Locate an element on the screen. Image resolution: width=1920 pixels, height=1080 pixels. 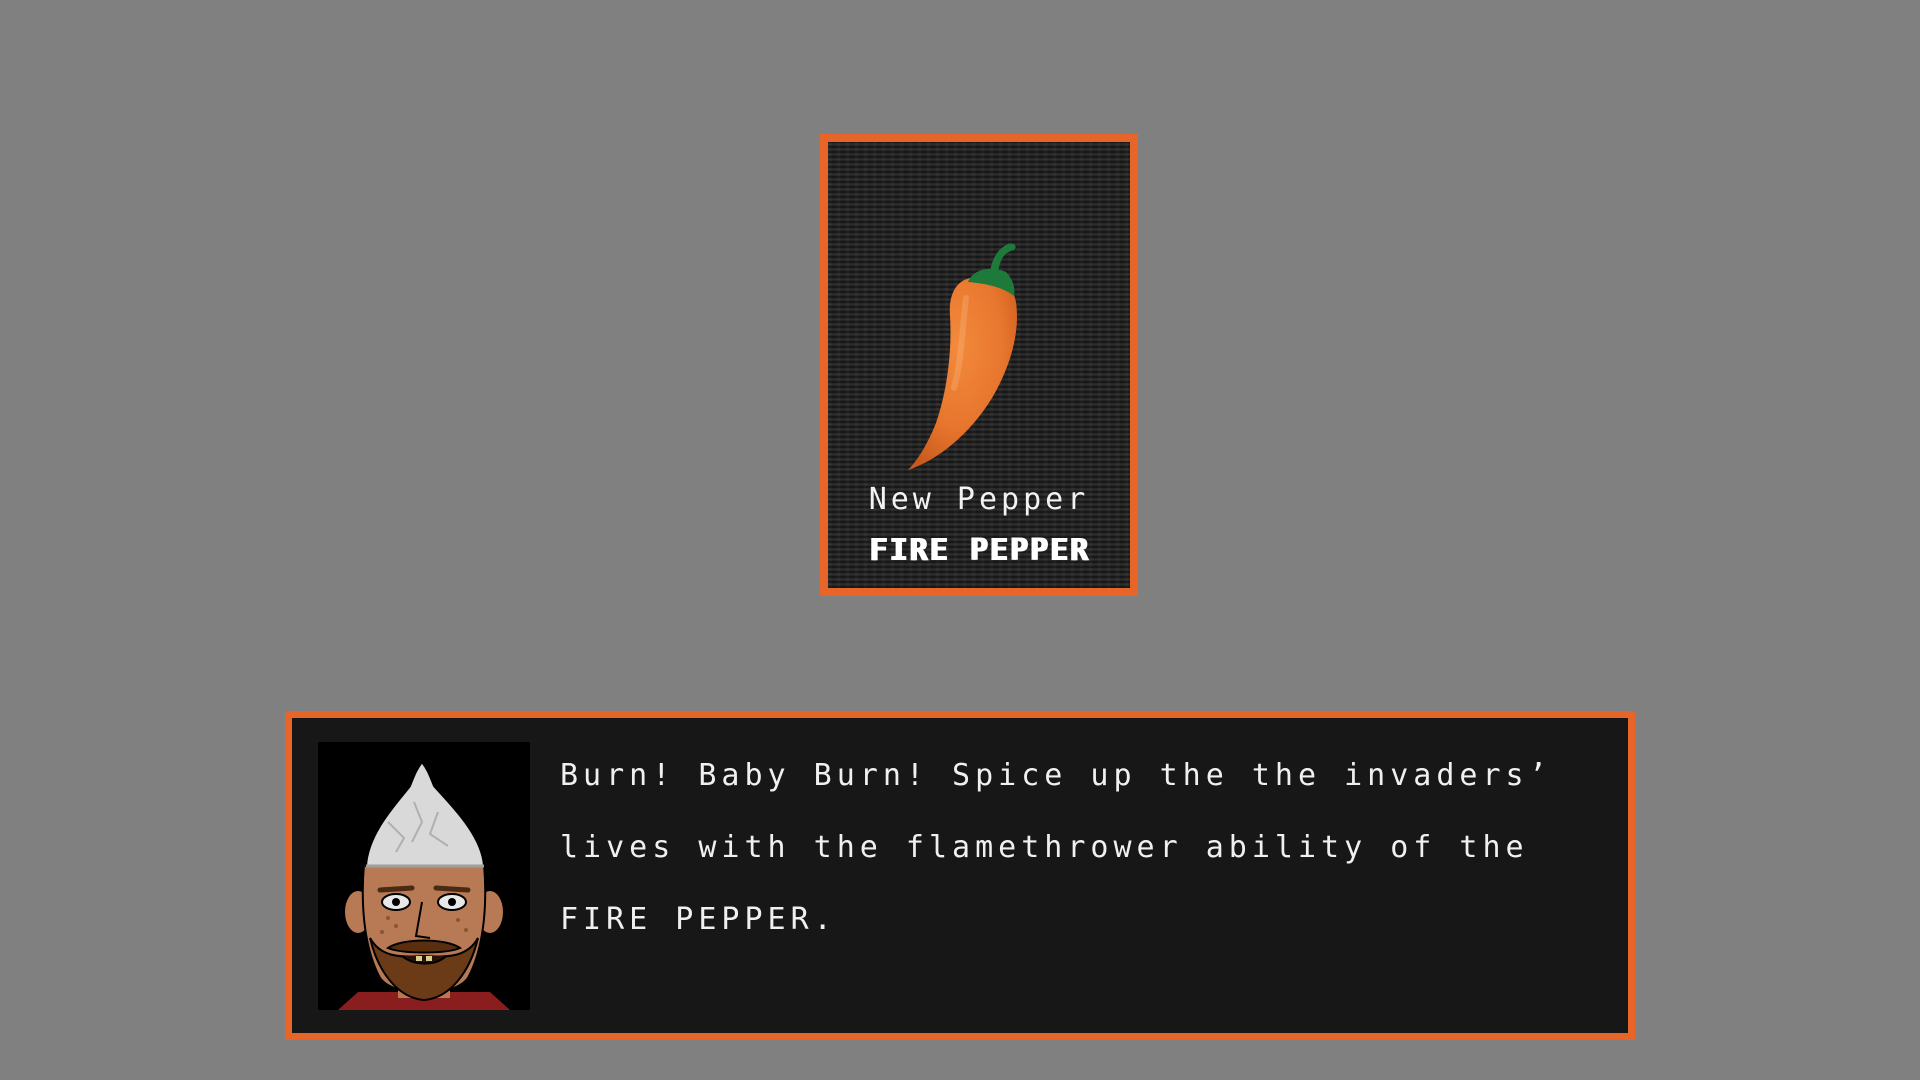
tinfoil-hat-man-portrait is located at coordinates (424, 876).